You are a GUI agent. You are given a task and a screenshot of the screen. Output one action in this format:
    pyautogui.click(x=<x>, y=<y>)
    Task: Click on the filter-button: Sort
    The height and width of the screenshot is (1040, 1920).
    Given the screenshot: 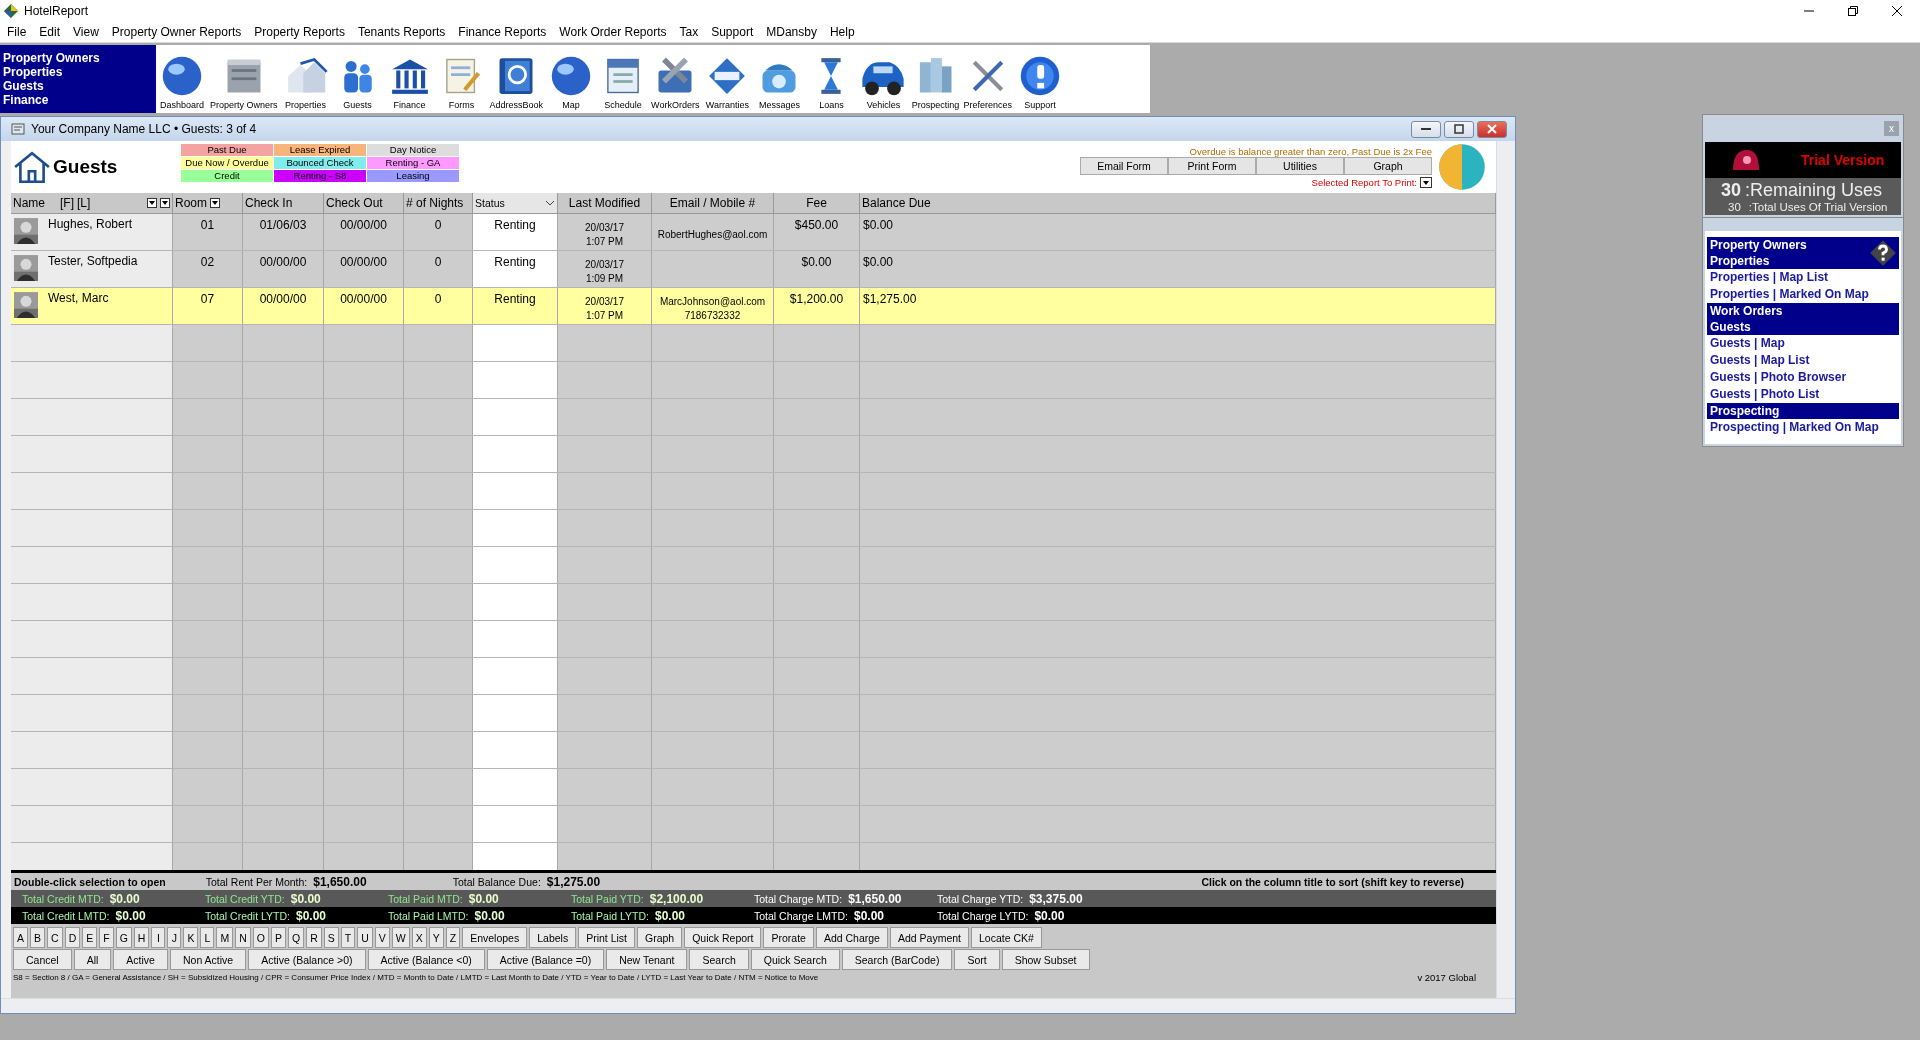 What is the action you would take?
    pyautogui.click(x=977, y=959)
    